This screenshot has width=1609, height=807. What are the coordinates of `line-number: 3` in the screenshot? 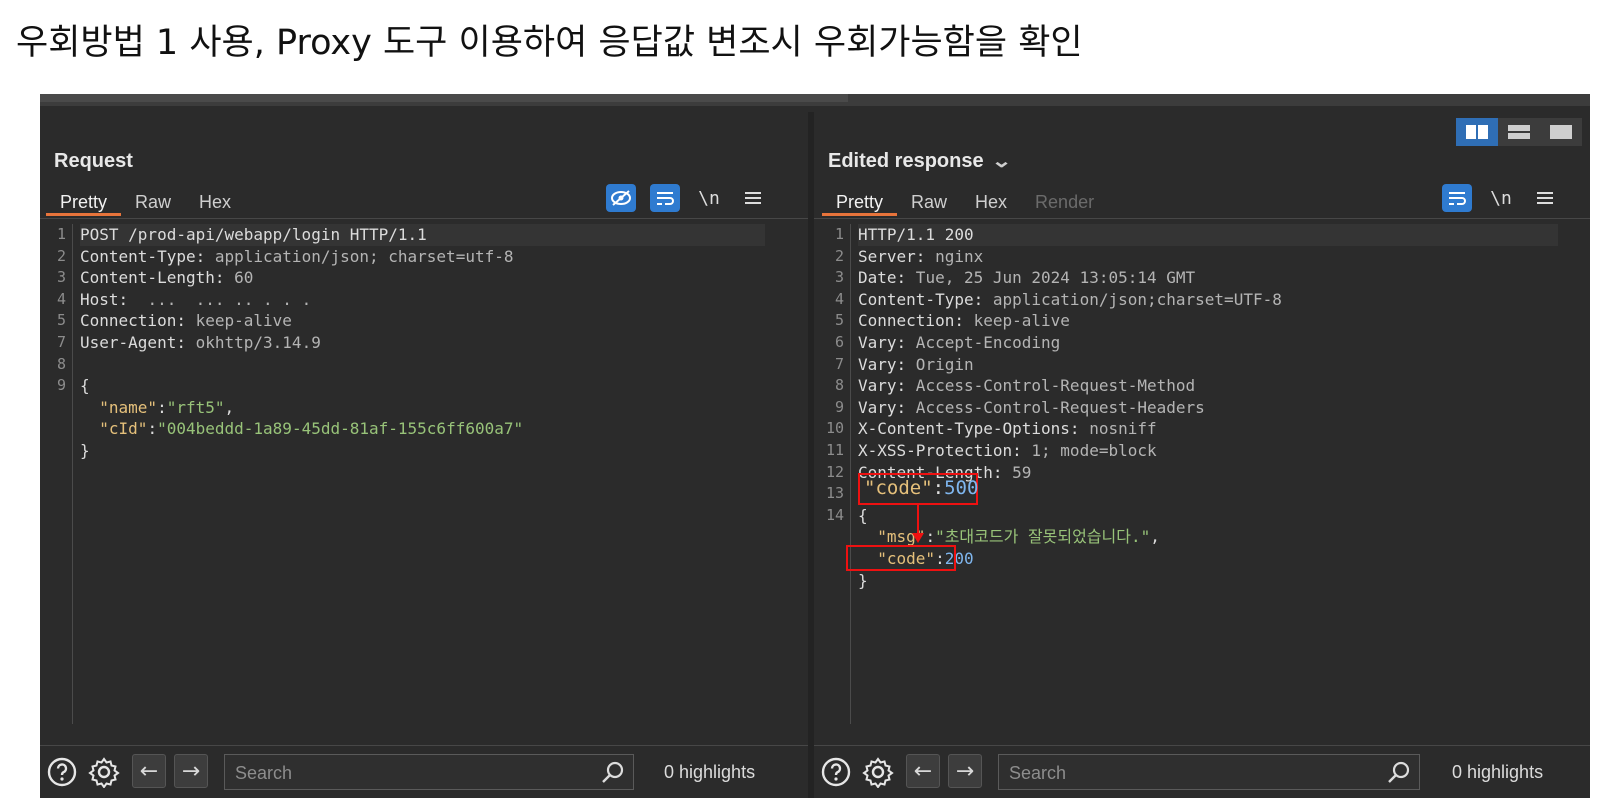 It's located at (839, 277).